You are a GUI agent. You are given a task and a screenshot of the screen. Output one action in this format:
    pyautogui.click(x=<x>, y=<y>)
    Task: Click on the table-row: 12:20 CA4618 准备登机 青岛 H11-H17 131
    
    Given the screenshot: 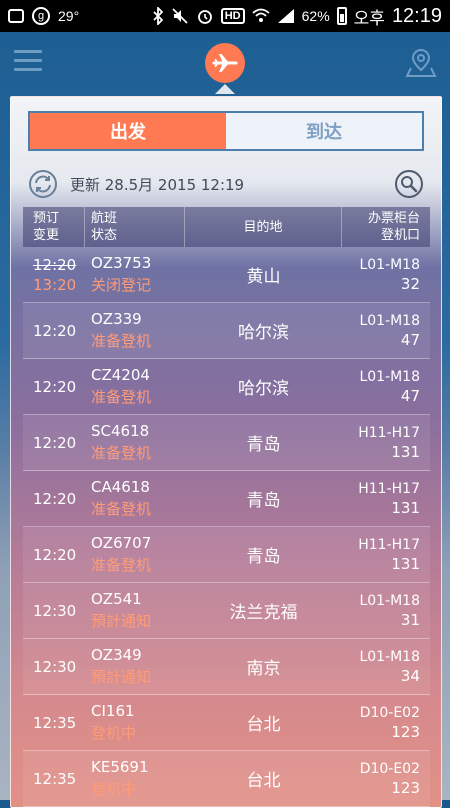 What is the action you would take?
    pyautogui.click(x=226, y=499)
    